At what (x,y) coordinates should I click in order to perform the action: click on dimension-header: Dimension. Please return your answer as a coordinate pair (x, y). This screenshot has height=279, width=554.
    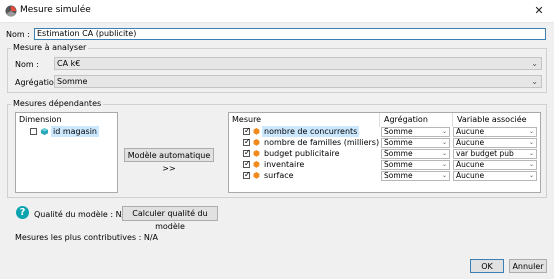
    Looking at the image, I should click on (40, 119).